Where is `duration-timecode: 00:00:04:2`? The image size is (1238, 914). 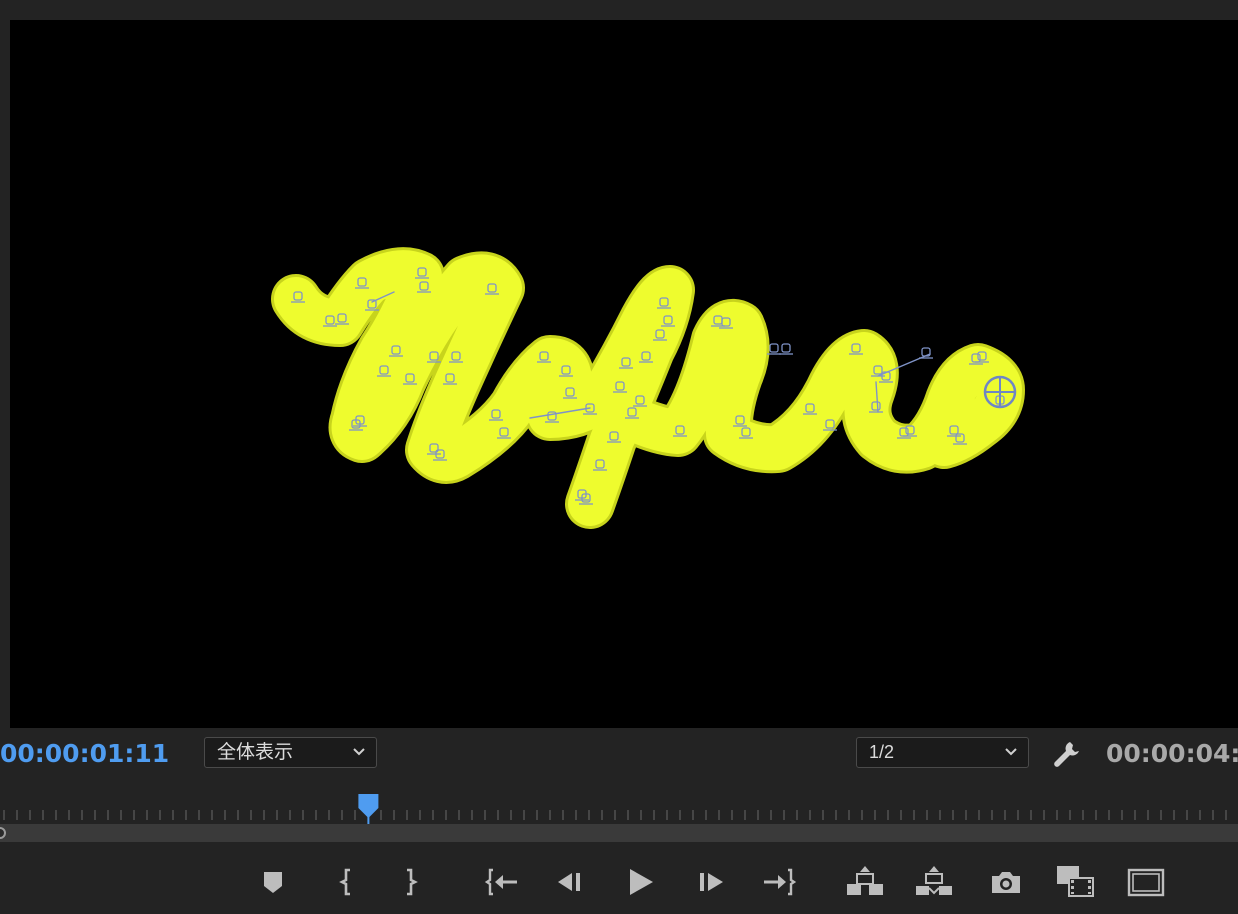 duration-timecode: 00:00:04:2 is located at coordinates (1172, 753).